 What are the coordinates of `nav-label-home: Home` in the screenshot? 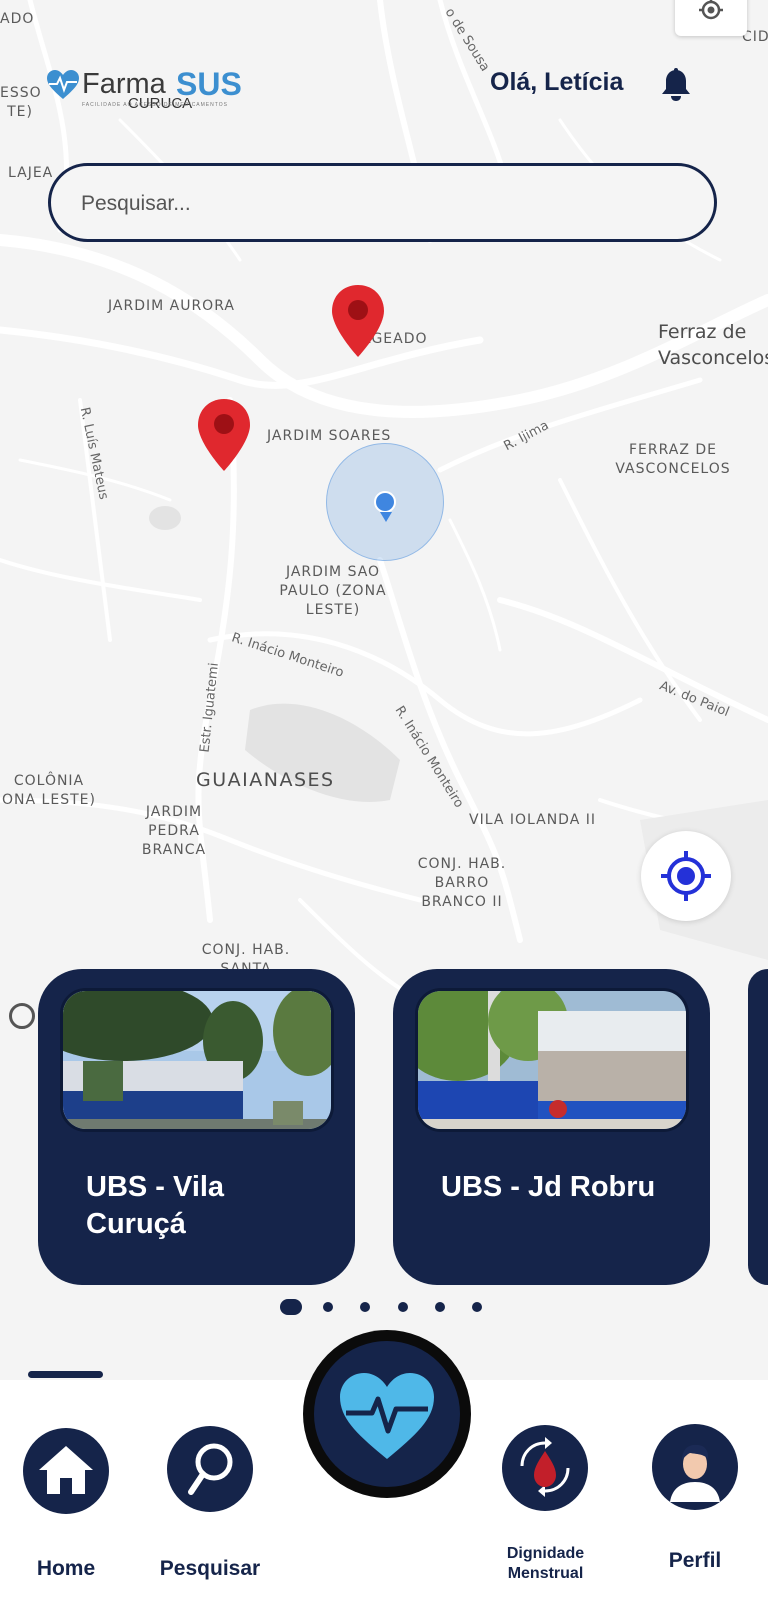 It's located at (66, 1568).